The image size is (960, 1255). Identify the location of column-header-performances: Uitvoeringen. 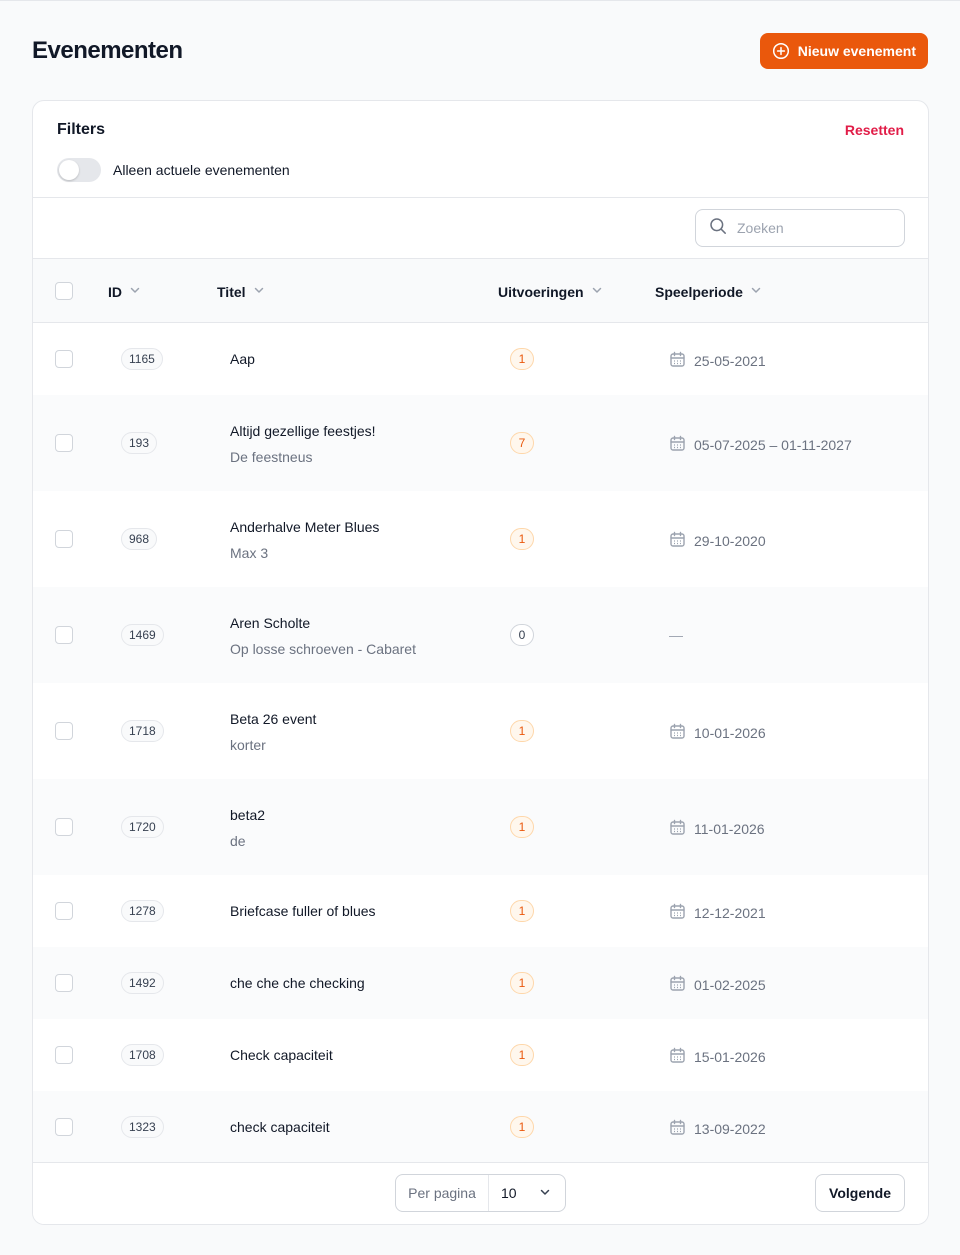
(551, 291).